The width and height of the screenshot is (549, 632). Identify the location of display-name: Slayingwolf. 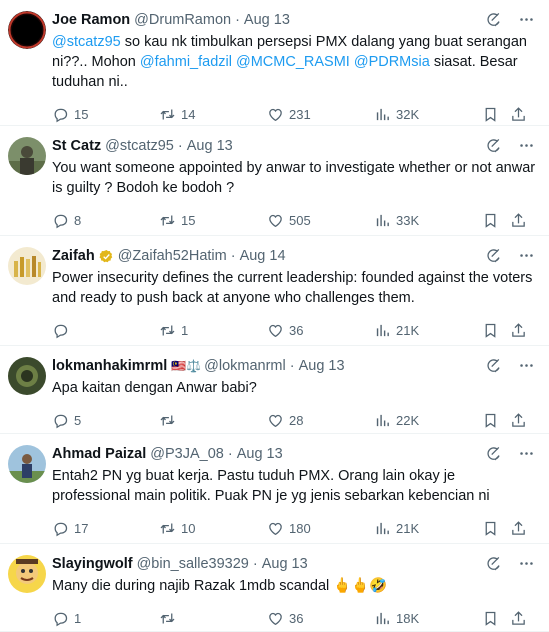
(92, 564).